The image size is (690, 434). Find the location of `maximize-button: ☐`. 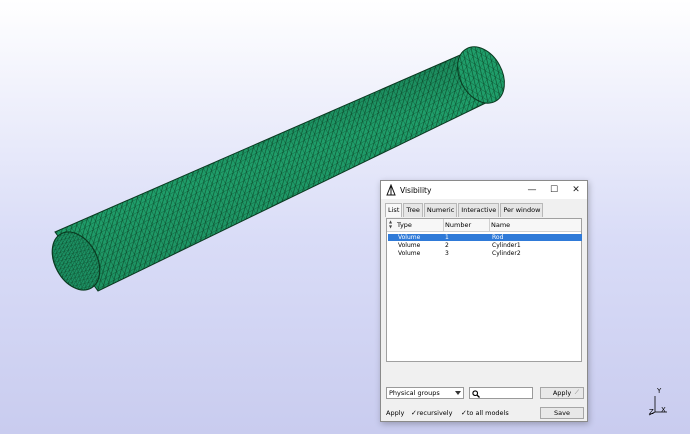

maximize-button: ☐ is located at coordinates (554, 190).